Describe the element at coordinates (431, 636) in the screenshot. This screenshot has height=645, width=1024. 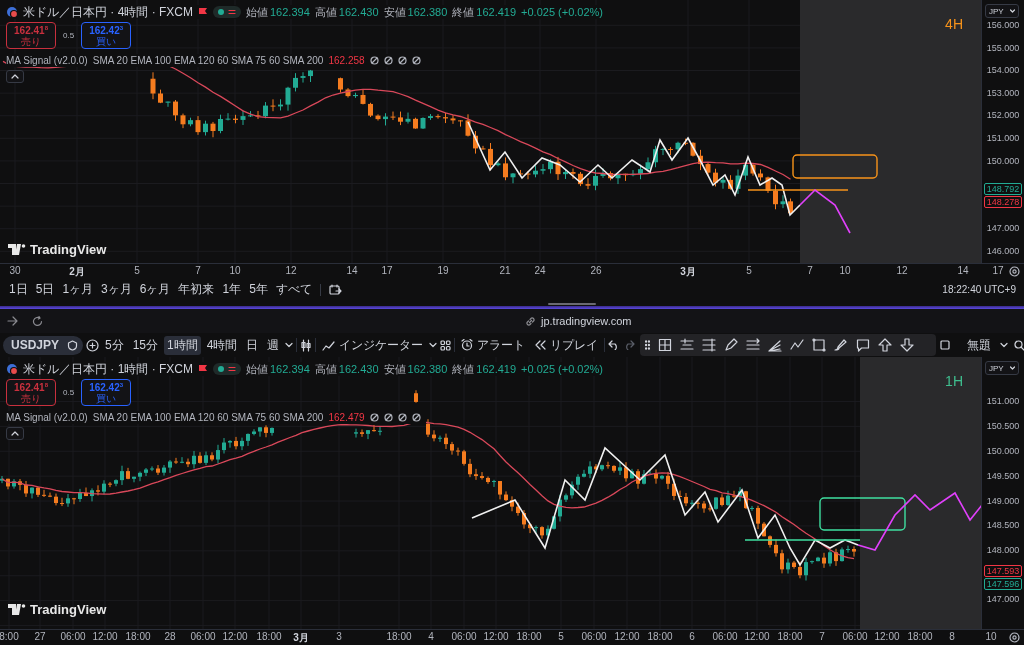
I see `time-label: 4` at that location.